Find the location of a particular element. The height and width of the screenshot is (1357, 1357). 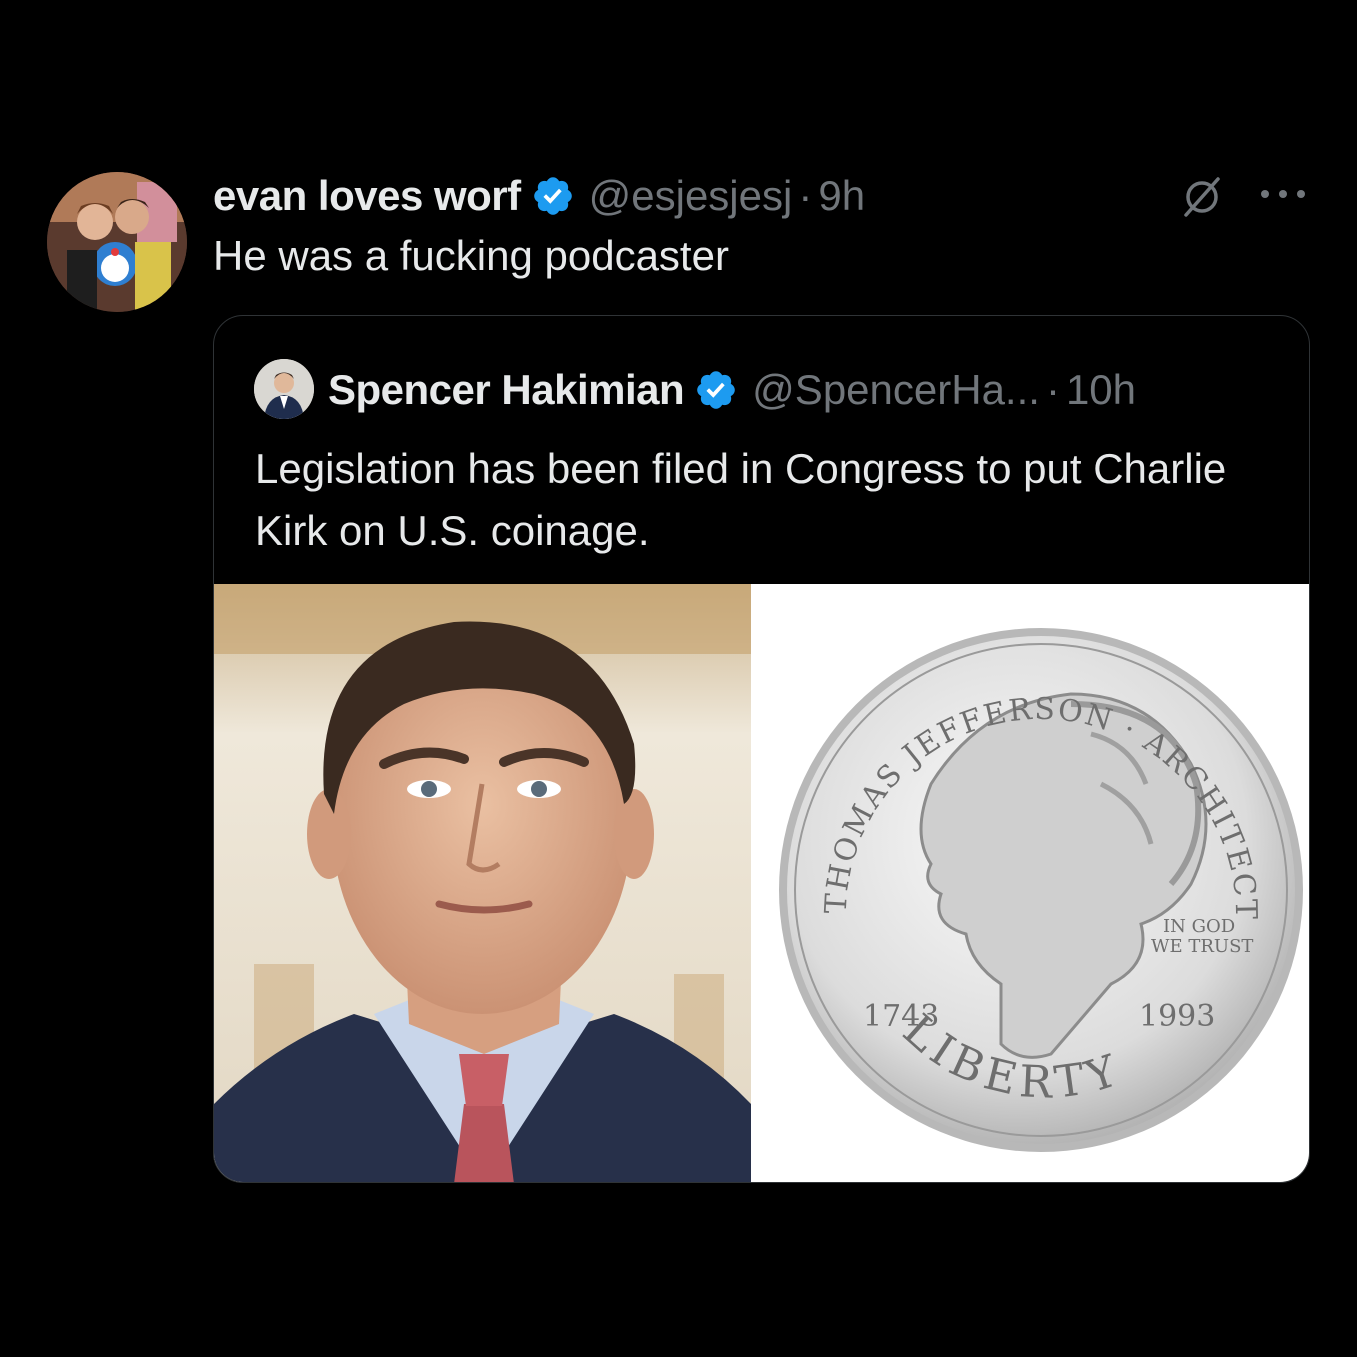

coin-motto-line2: WE TRUST is located at coordinates (1202, 946).